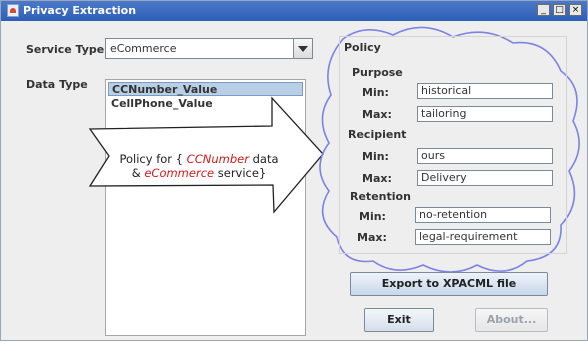 This screenshot has height=351, width=588. Describe the element at coordinates (57, 84) in the screenshot. I see `data-type-label: Data Type` at that location.